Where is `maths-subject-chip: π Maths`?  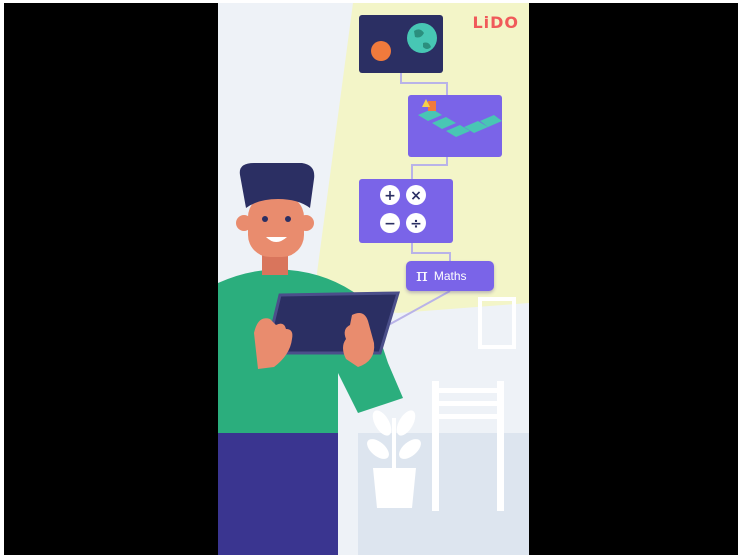 maths-subject-chip: π Maths is located at coordinates (450, 276).